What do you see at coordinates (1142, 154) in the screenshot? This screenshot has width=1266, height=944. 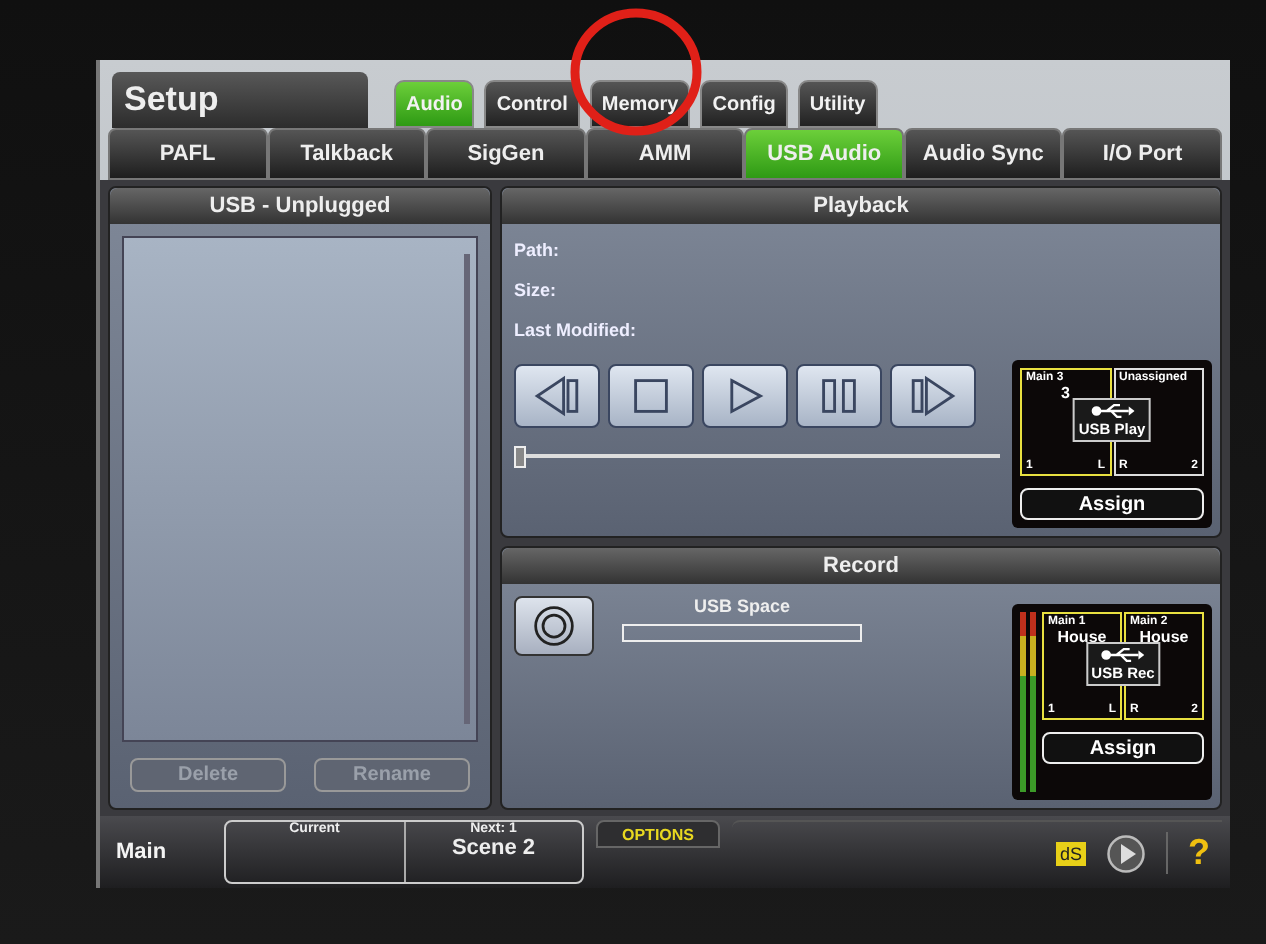 I see `sub-tab: I/O Port` at bounding box center [1142, 154].